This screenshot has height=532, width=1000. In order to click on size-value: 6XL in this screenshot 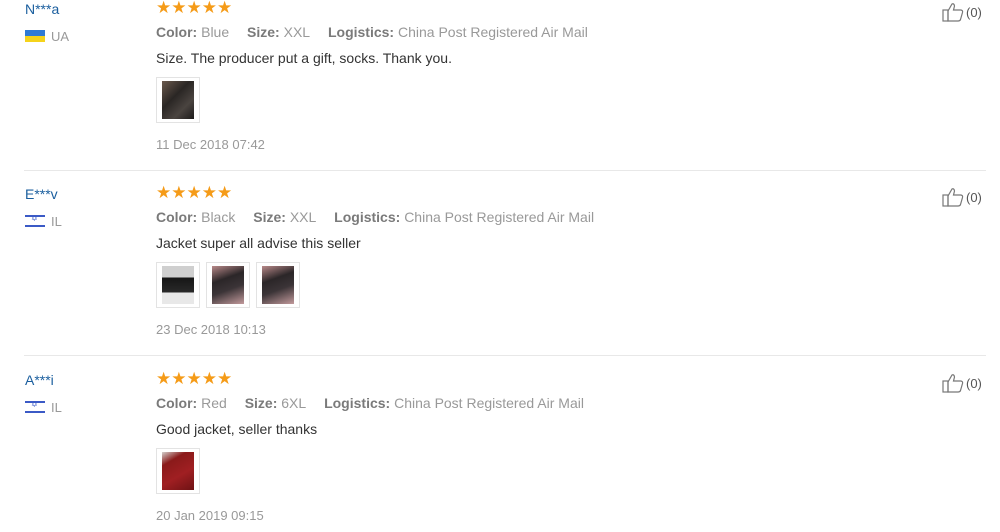, I will do `click(294, 403)`.